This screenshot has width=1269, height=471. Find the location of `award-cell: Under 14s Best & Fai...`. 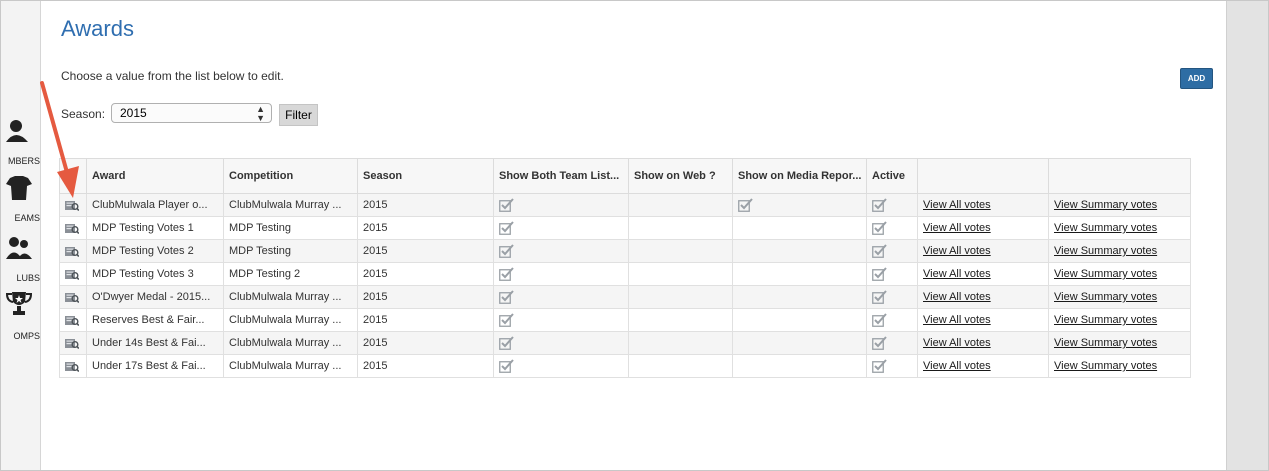

award-cell: Under 14s Best & Fai... is located at coordinates (155, 343).